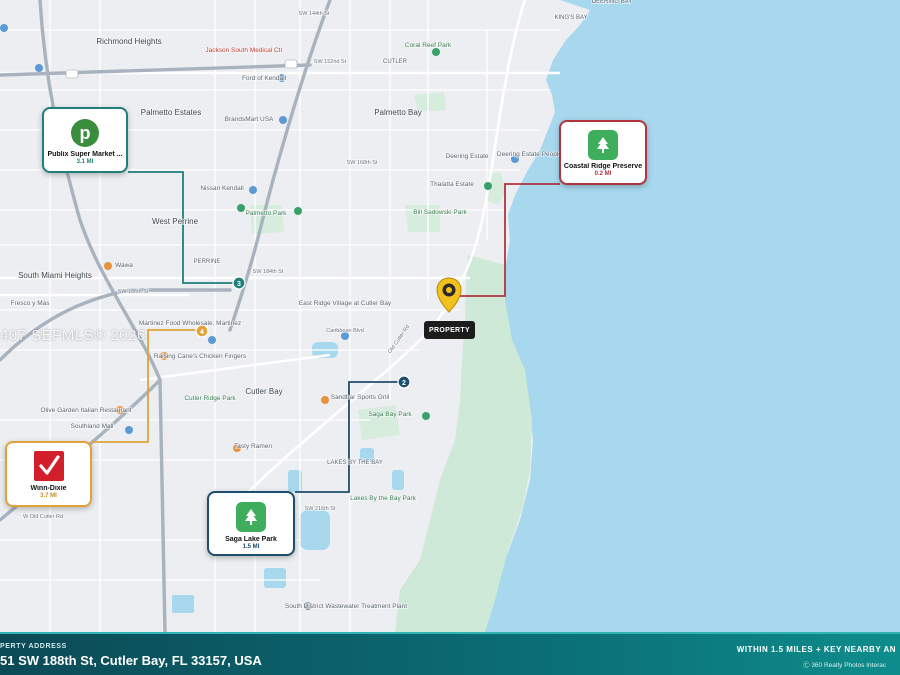  What do you see at coordinates (93, 426) in the screenshot?
I see `map-label-poi: Southland Mall` at bounding box center [93, 426].